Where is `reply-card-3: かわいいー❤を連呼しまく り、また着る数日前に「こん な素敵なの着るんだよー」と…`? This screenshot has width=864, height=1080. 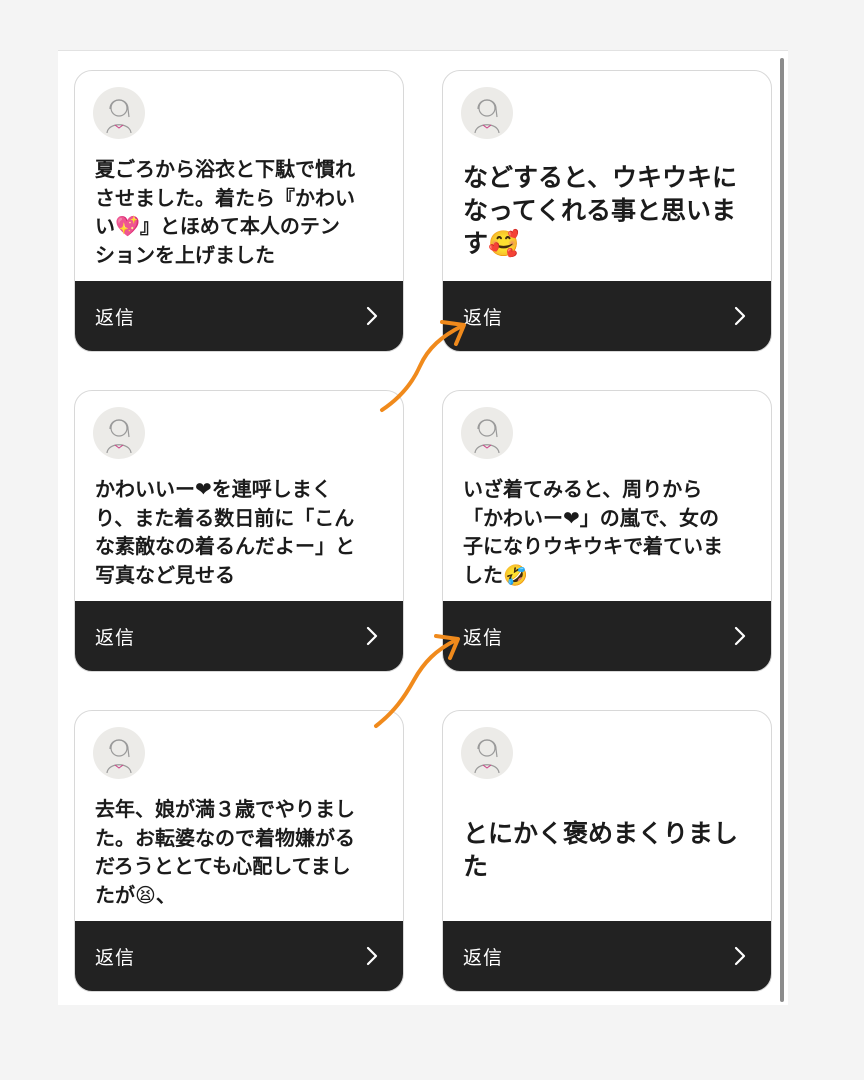 reply-card-3: かわいいー❤を連呼しまく り、また着る数日前に「こん な素敵なの着るんだよー」と… is located at coordinates (239, 531).